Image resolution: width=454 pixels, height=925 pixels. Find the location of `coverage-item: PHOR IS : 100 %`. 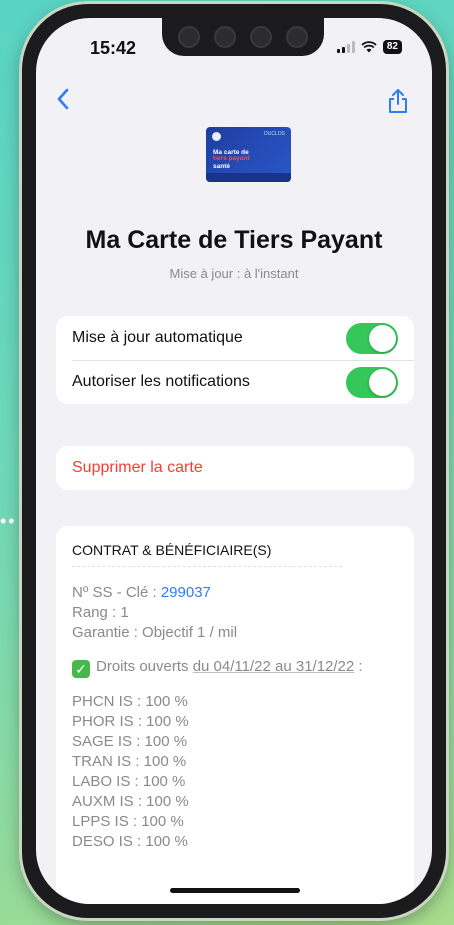

coverage-item: PHOR IS : 100 % is located at coordinates (130, 721).